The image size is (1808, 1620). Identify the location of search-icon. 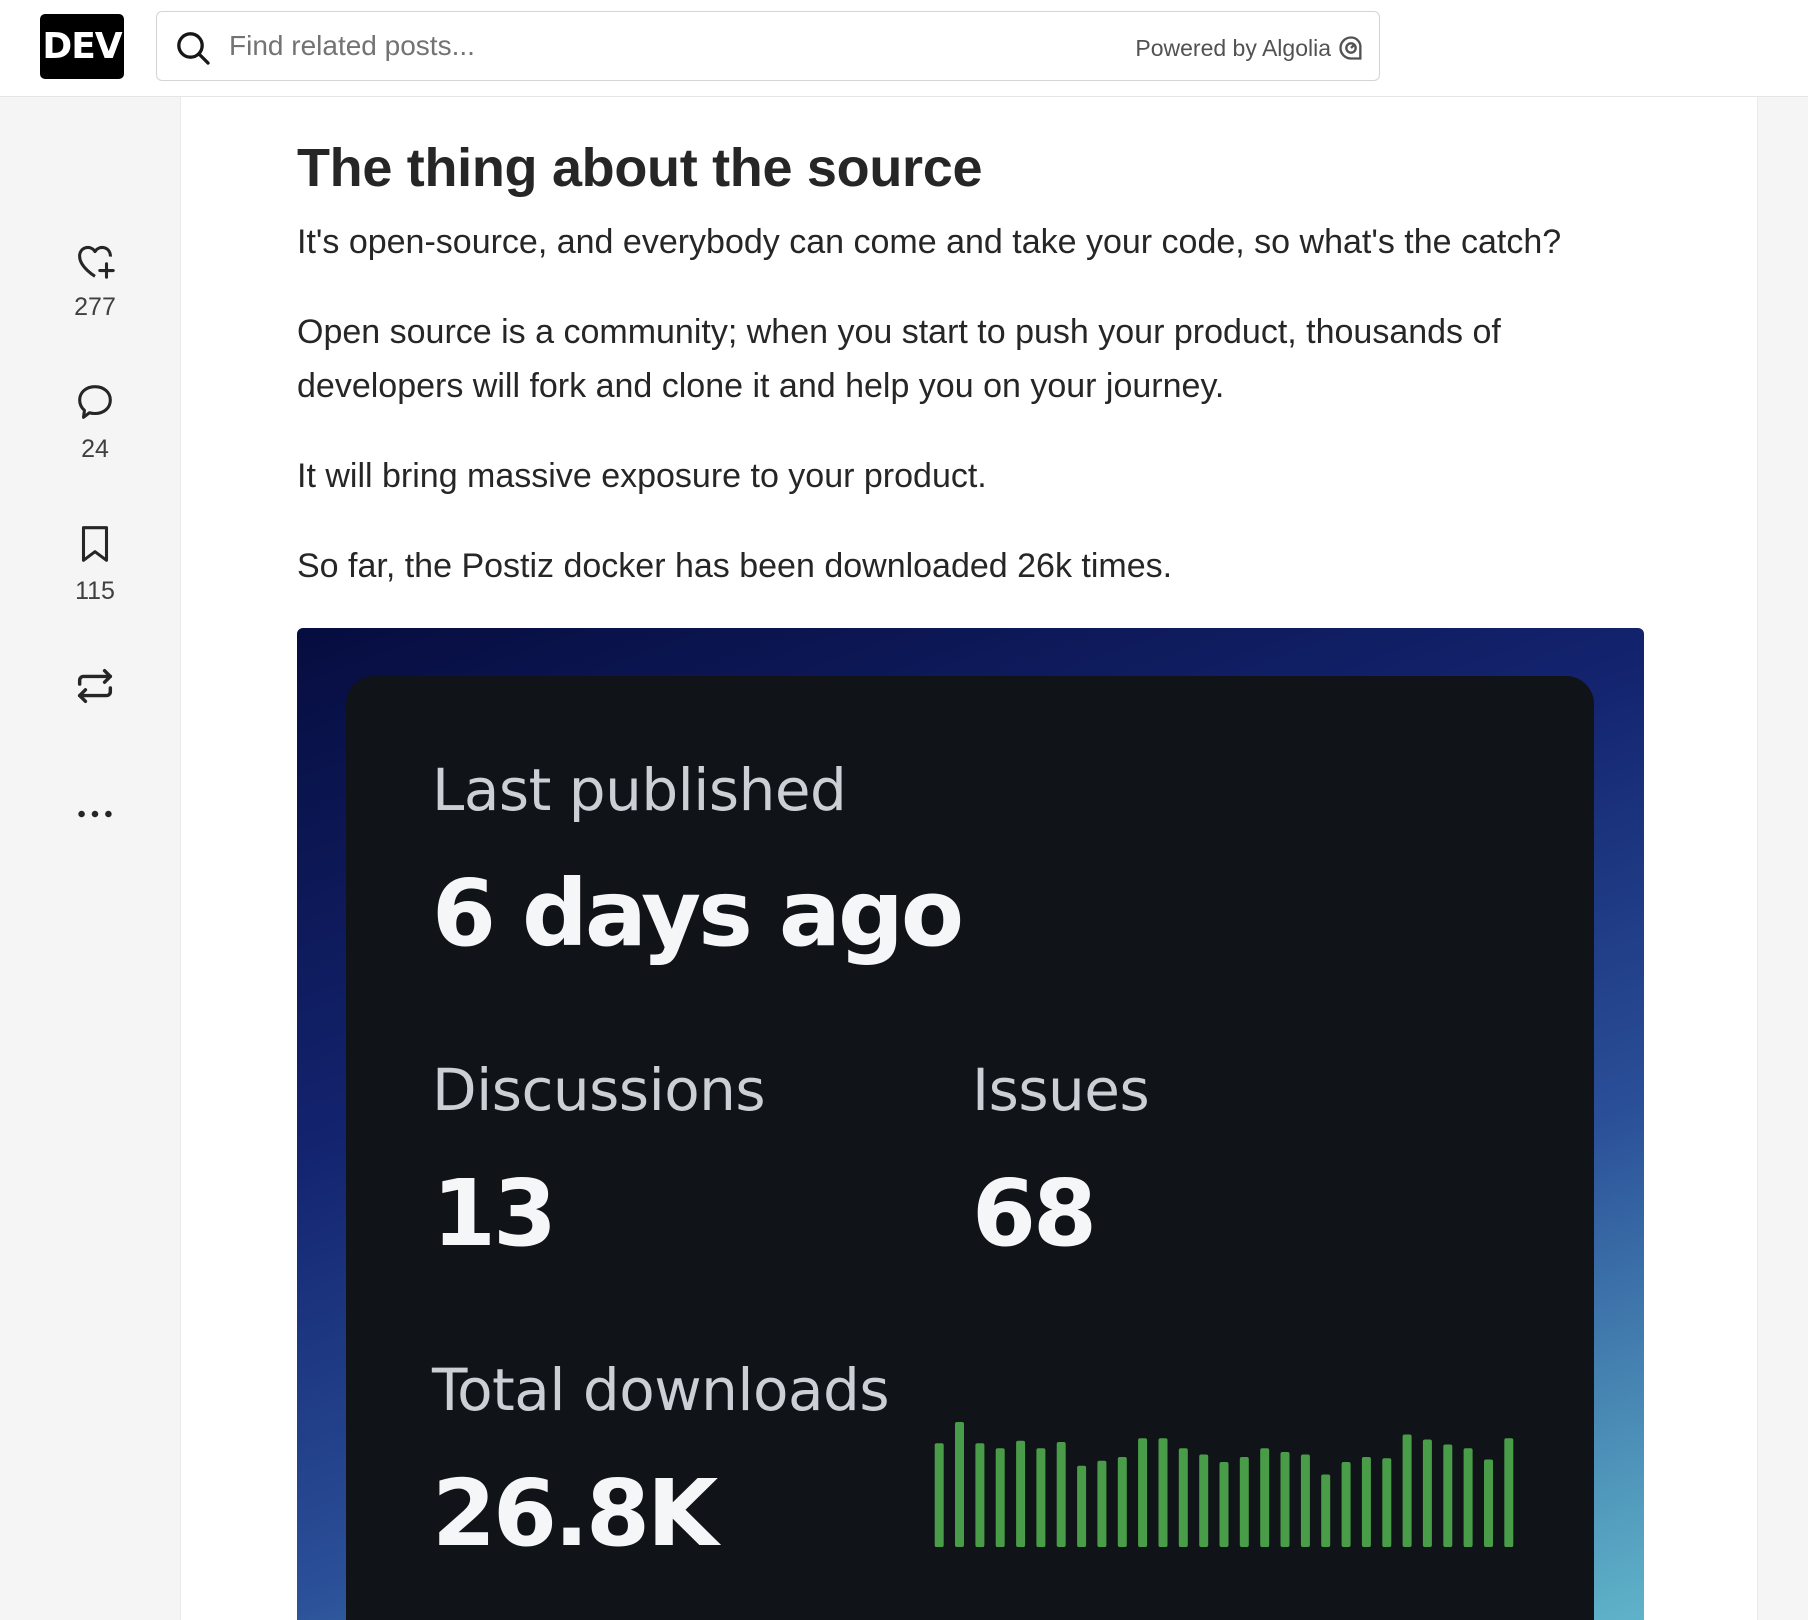
(193, 48).